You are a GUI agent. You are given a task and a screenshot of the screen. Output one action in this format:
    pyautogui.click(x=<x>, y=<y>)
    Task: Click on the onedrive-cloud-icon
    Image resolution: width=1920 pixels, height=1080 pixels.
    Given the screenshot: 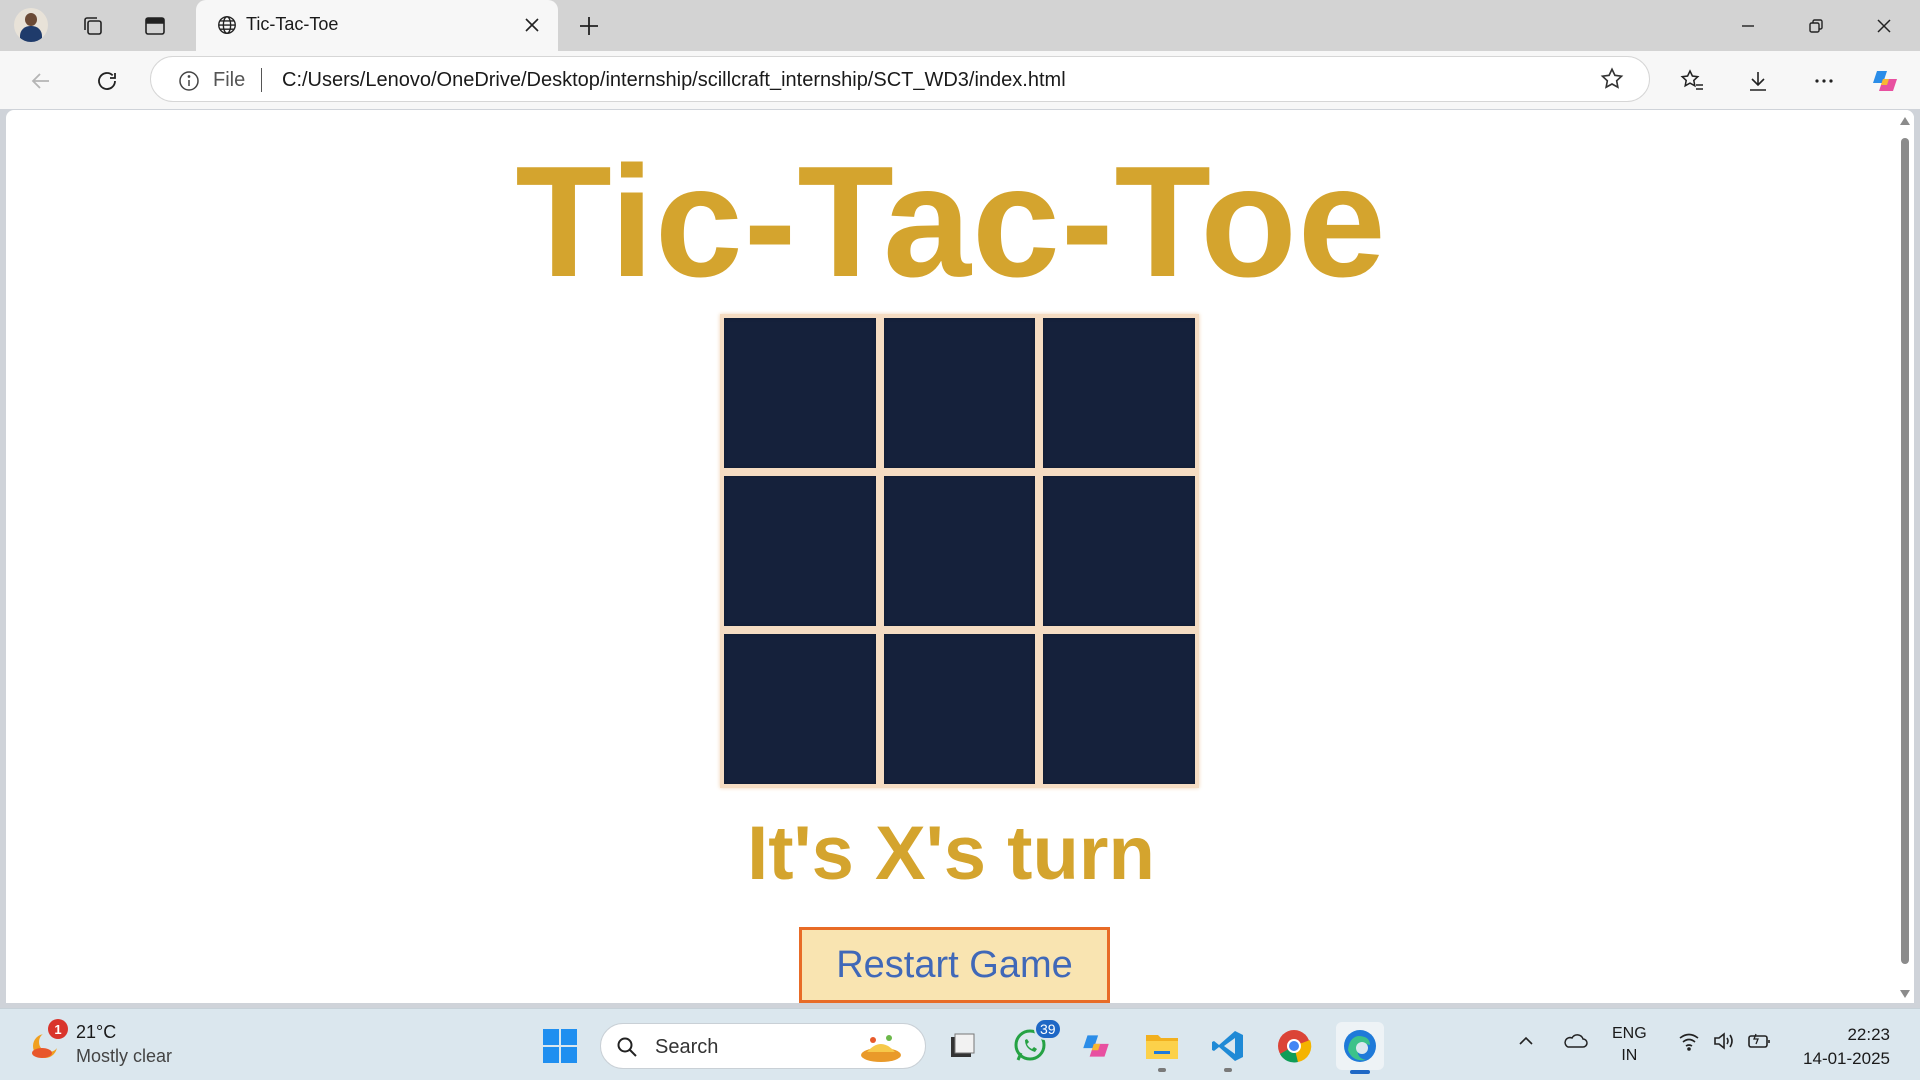 What is the action you would take?
    pyautogui.click(x=1575, y=1043)
    